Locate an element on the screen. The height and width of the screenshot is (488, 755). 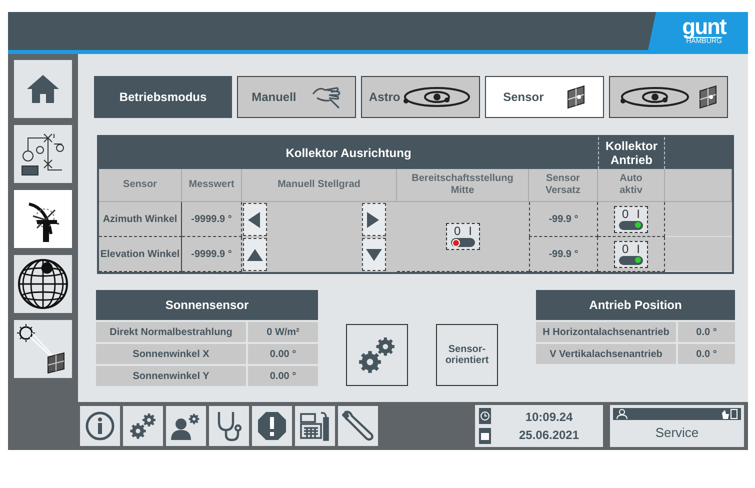
alert-icon is located at coordinates (272, 426).